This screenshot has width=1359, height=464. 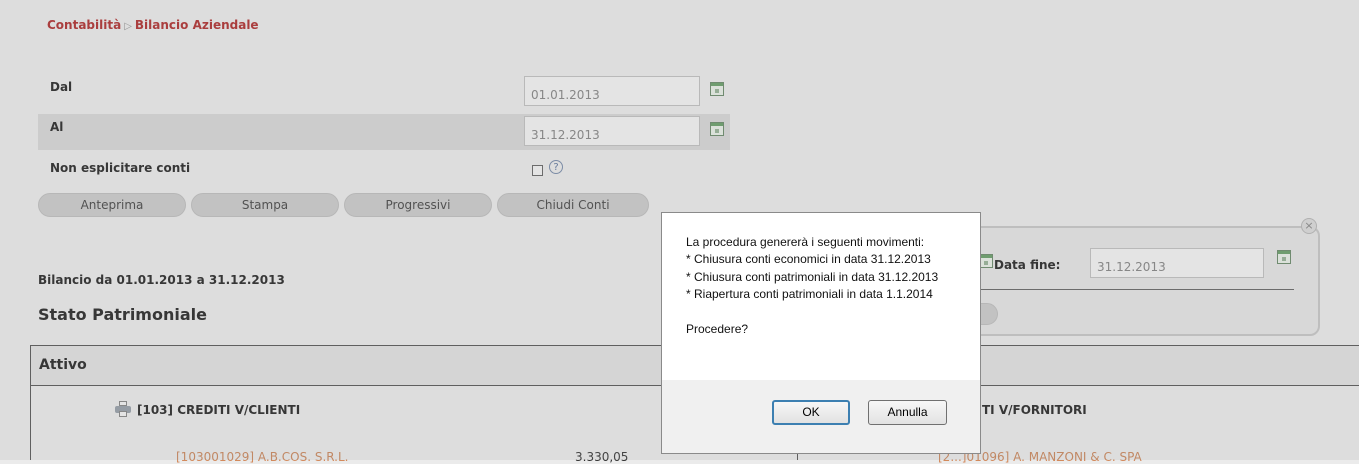 I want to click on ok-button: OK, so click(x=811, y=412).